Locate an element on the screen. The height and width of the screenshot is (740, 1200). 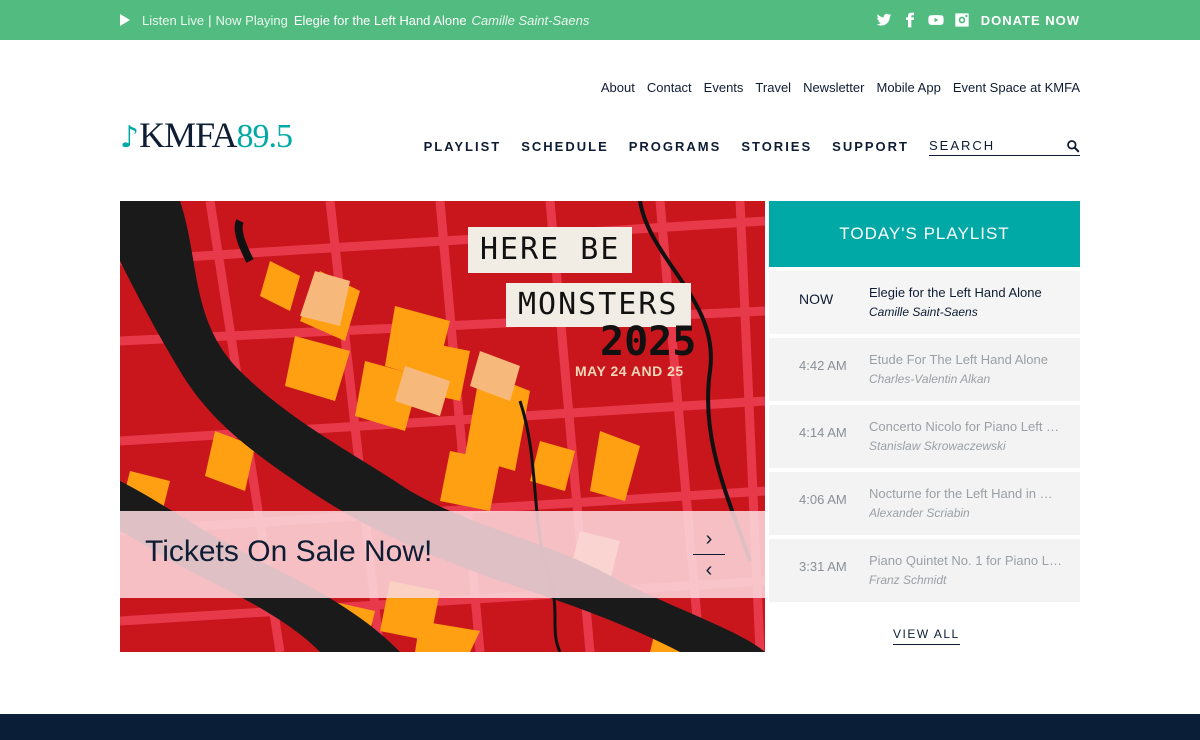
footer-bar is located at coordinates (600, 727).